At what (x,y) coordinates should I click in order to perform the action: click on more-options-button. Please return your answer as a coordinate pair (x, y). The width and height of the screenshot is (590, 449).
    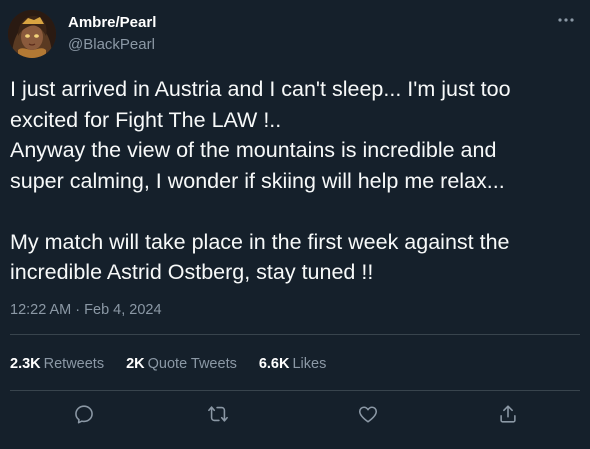
    Looking at the image, I should click on (566, 20).